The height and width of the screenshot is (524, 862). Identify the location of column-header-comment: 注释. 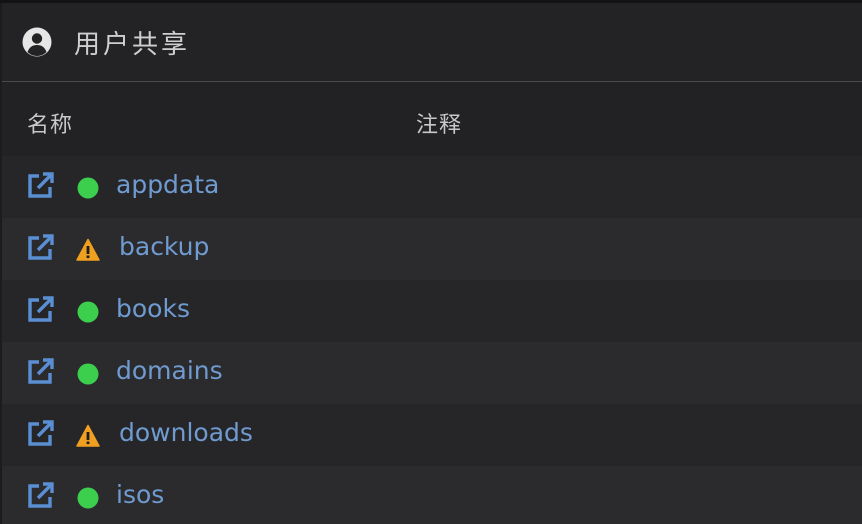
(439, 123).